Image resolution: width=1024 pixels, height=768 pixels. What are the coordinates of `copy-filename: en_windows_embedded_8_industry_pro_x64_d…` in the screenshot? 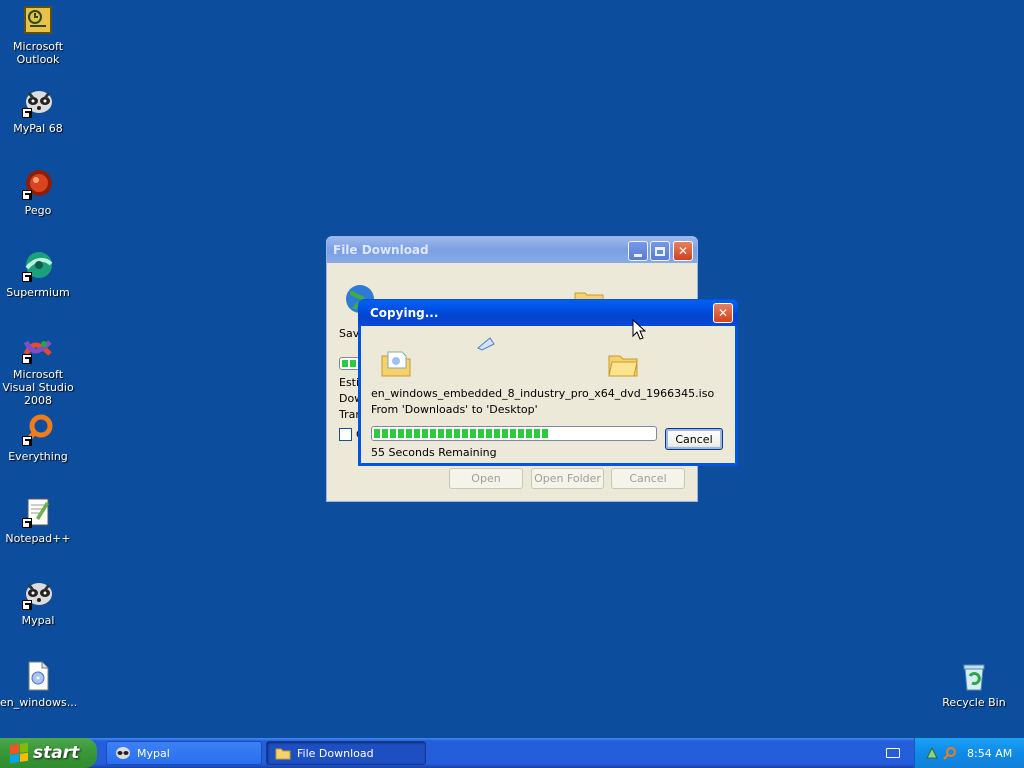 It's located at (543, 393).